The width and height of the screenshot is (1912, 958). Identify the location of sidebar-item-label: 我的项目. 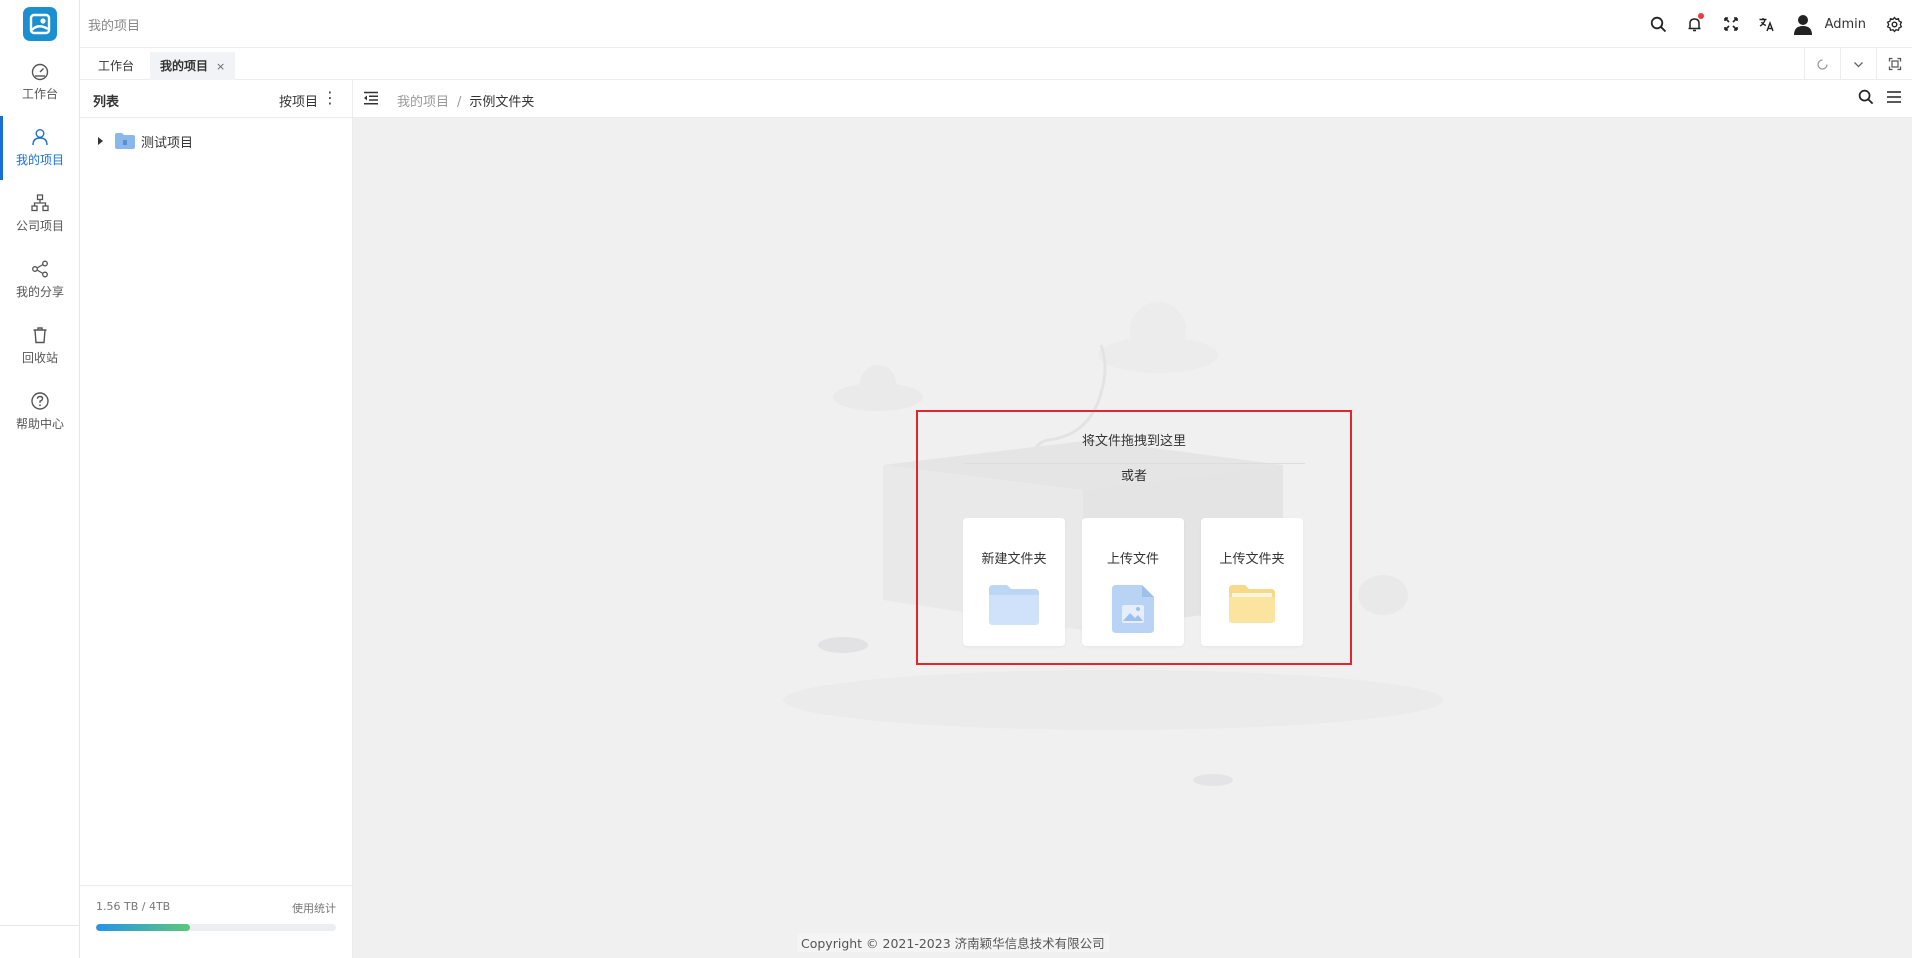
(39, 160).